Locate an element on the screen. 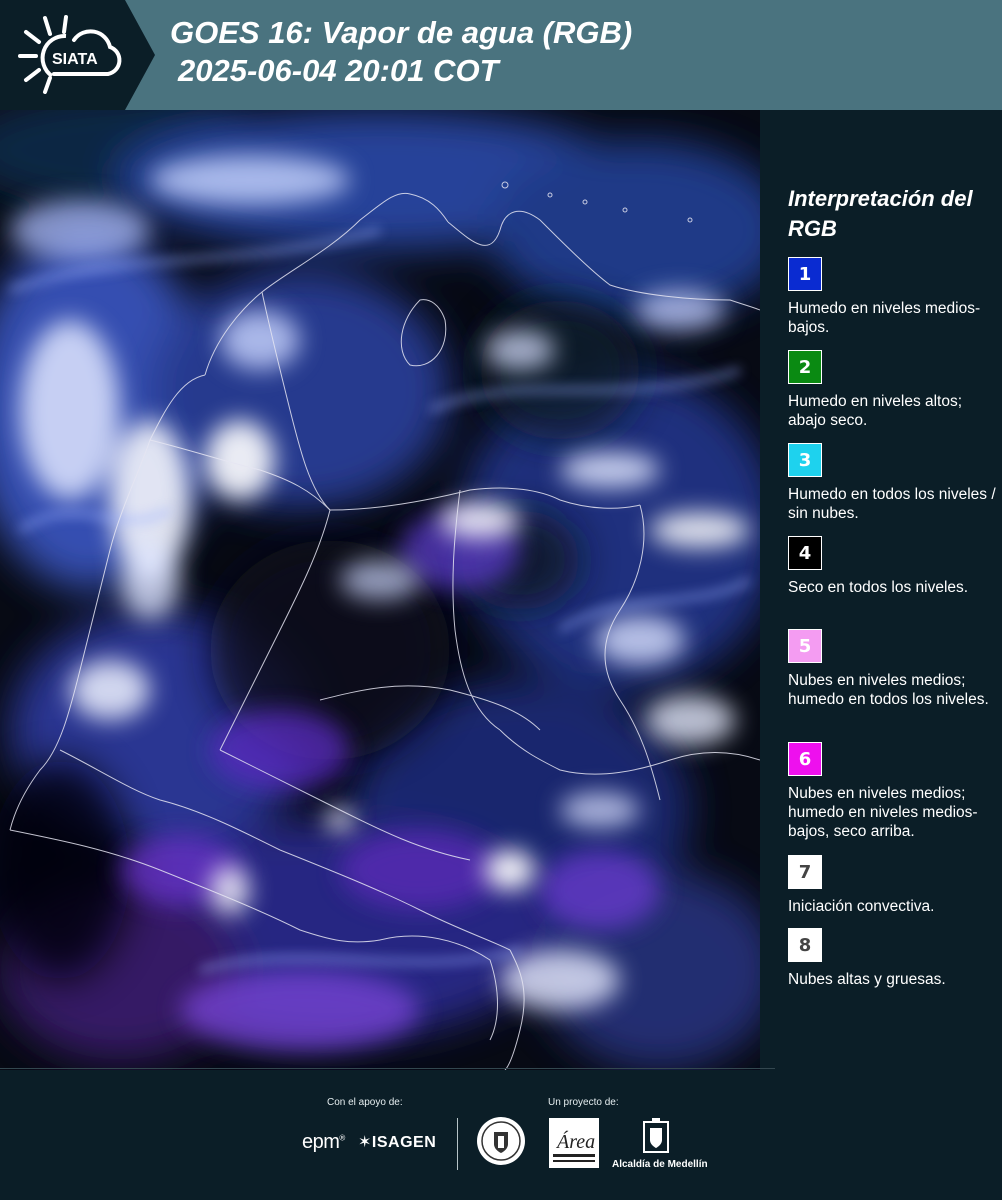  legend-title: Interpretación del RGB is located at coordinates (880, 213).